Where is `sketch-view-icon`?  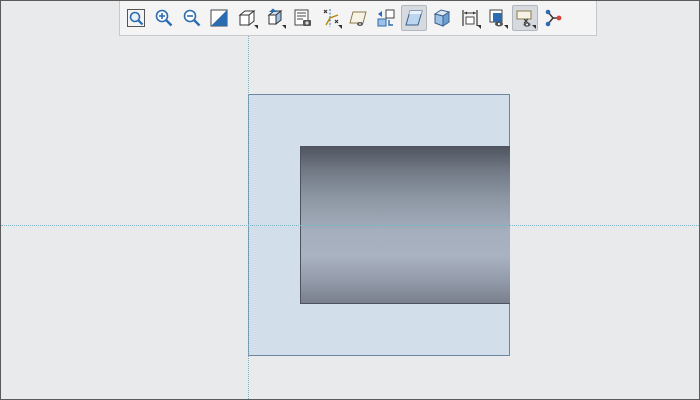
sketch-view-icon is located at coordinates (414, 18).